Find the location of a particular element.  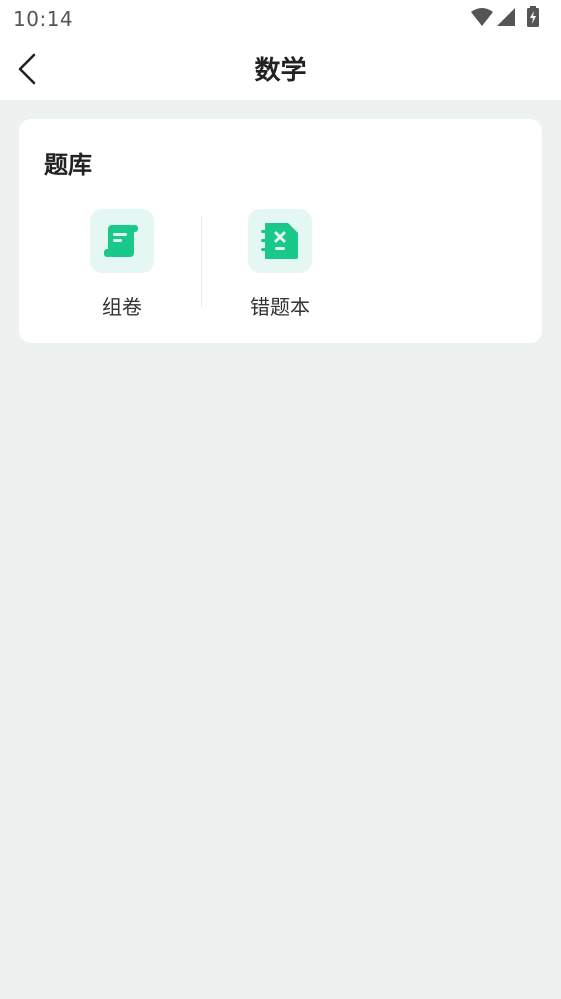

wrong-notebook-icon is located at coordinates (279, 241).